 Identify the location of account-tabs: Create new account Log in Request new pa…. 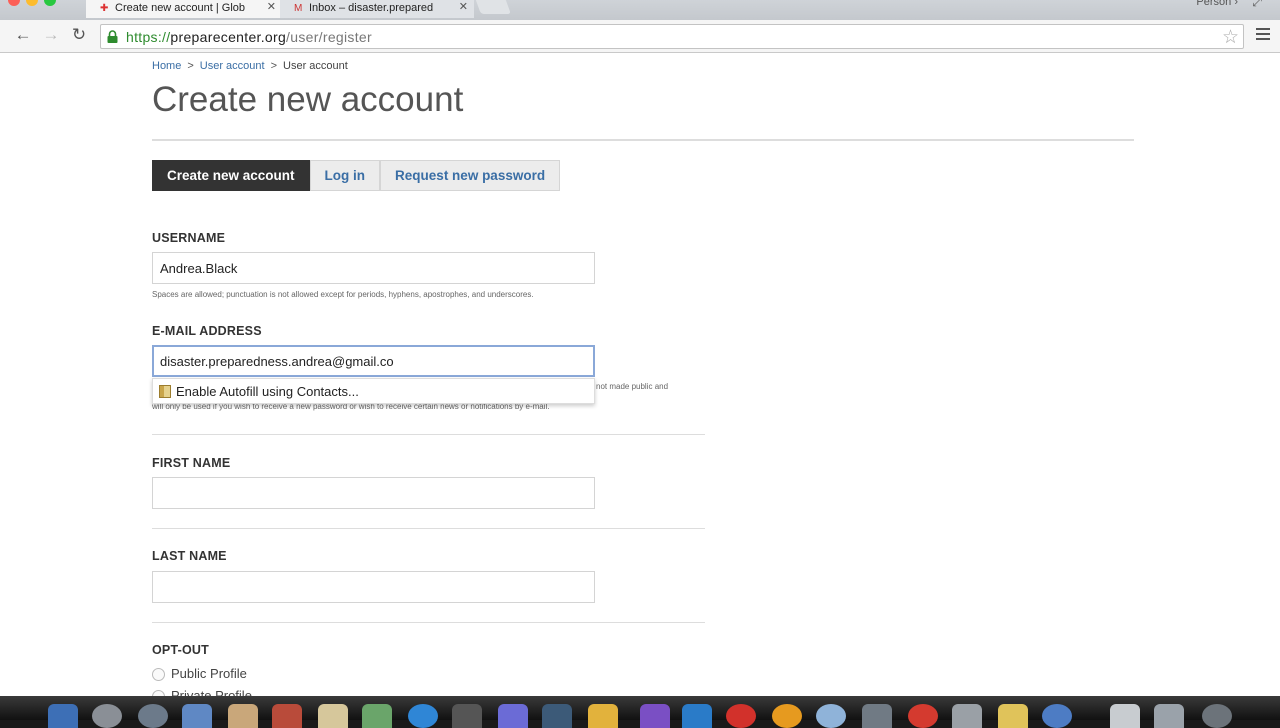
(356, 175).